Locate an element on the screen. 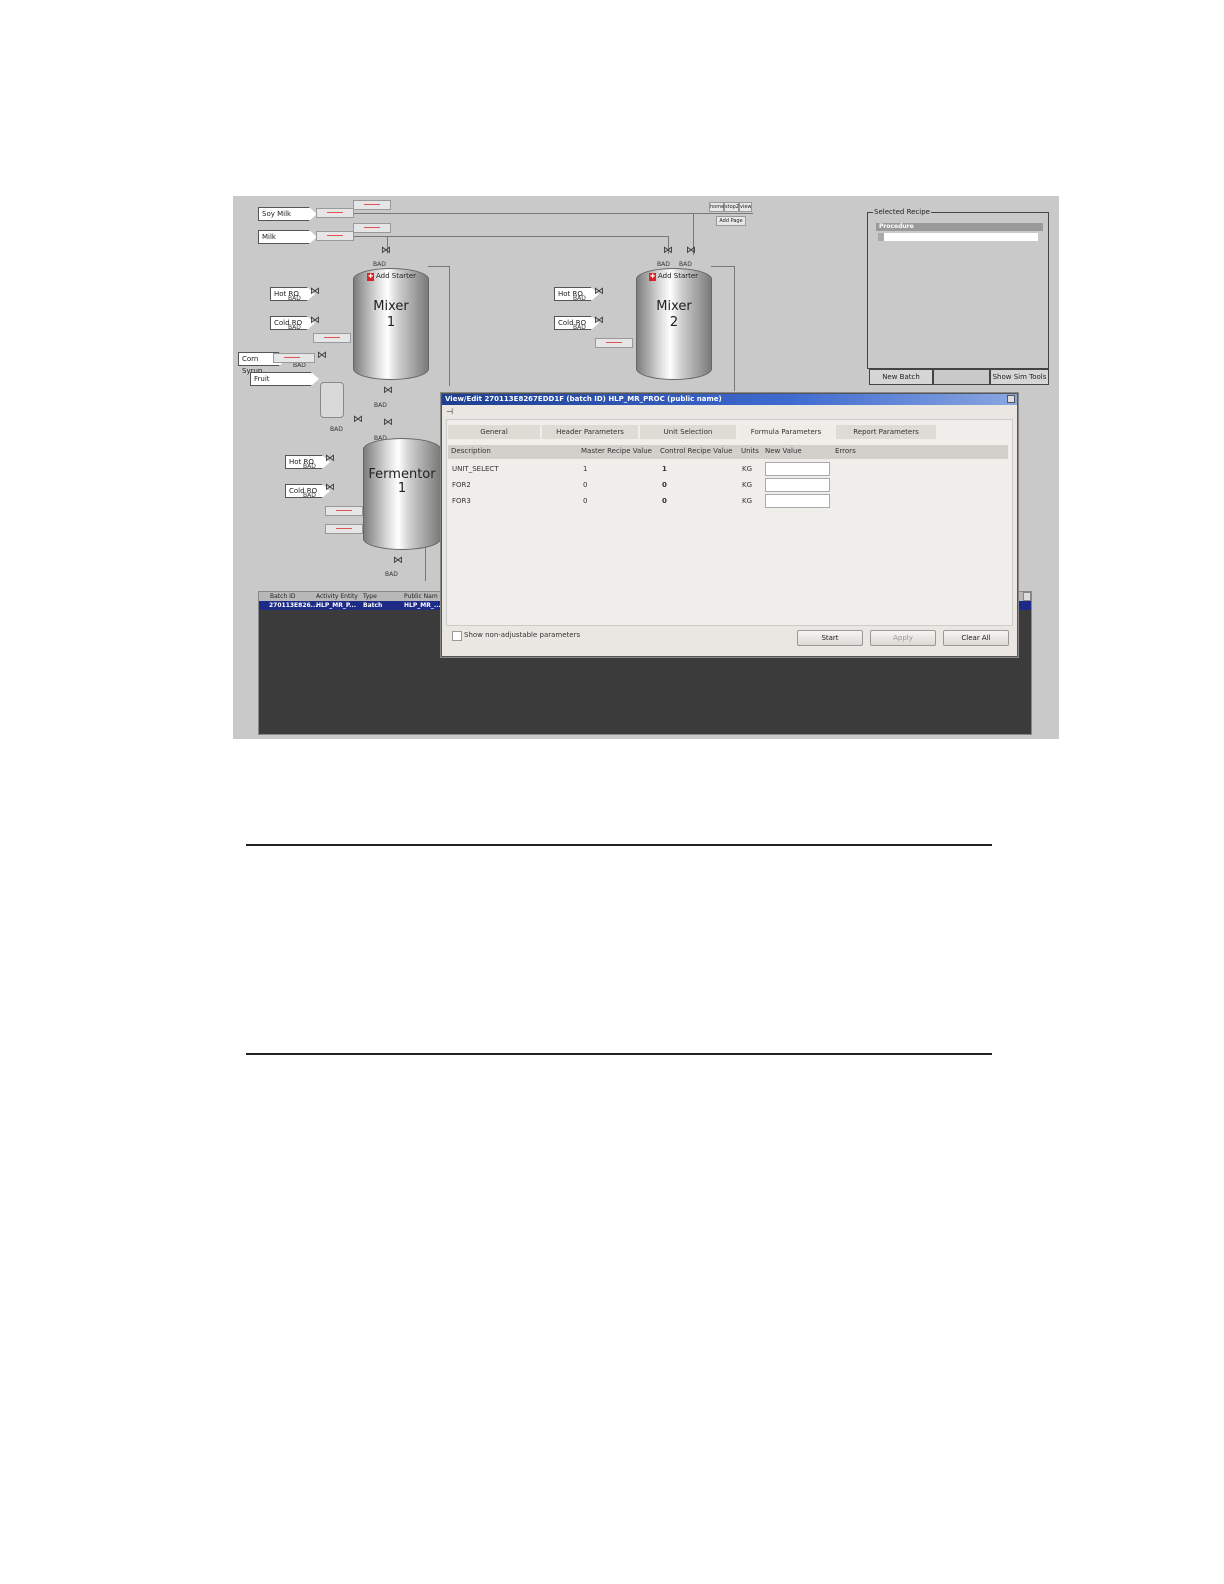  mixer2-add-starter: ✚ Add Starter is located at coordinates (673, 276).